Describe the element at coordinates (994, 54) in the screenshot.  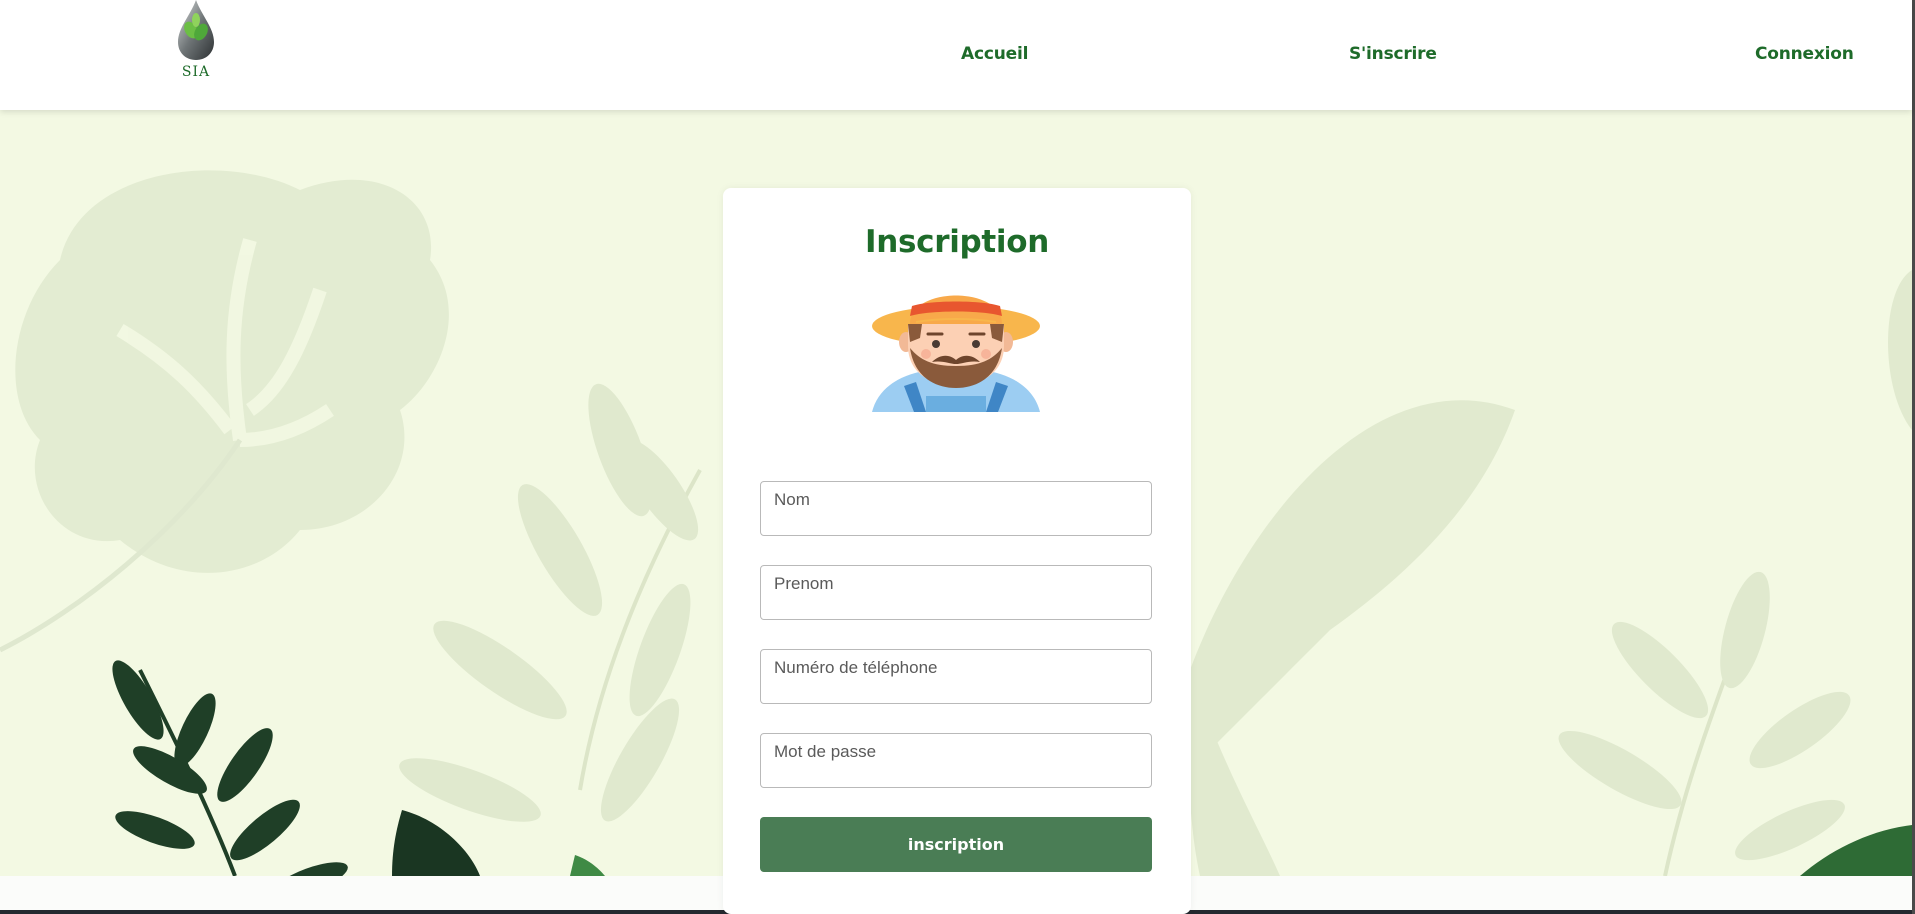
I see `nav-home-link: Accueil` at that location.